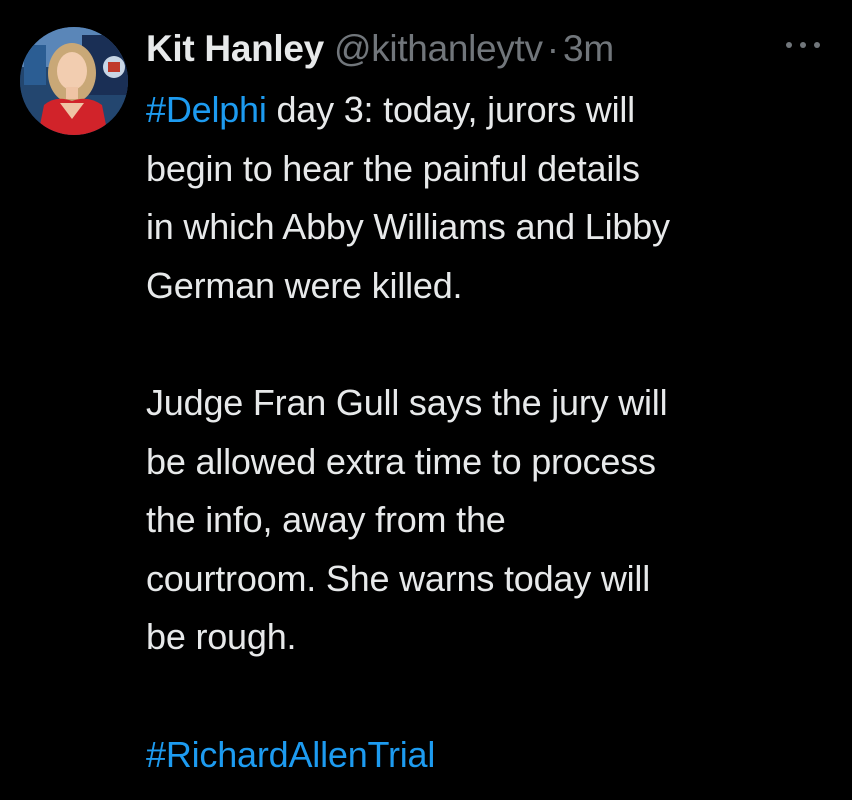 This screenshot has width=852, height=800. I want to click on avatar, so click(74, 81).